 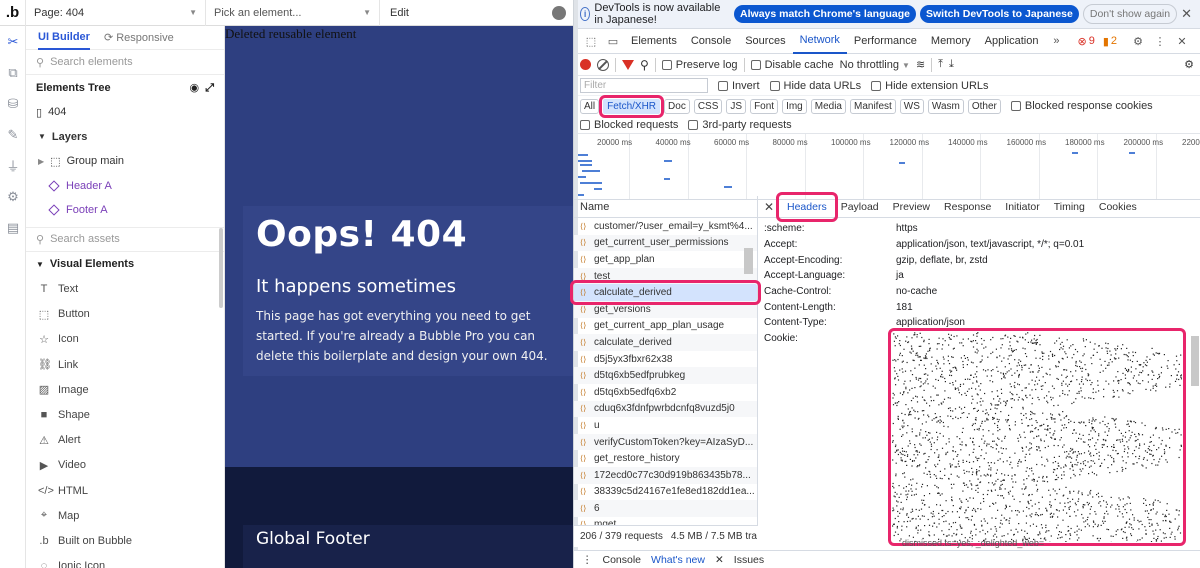 I want to click on tab-network: Network, so click(x=819, y=41).